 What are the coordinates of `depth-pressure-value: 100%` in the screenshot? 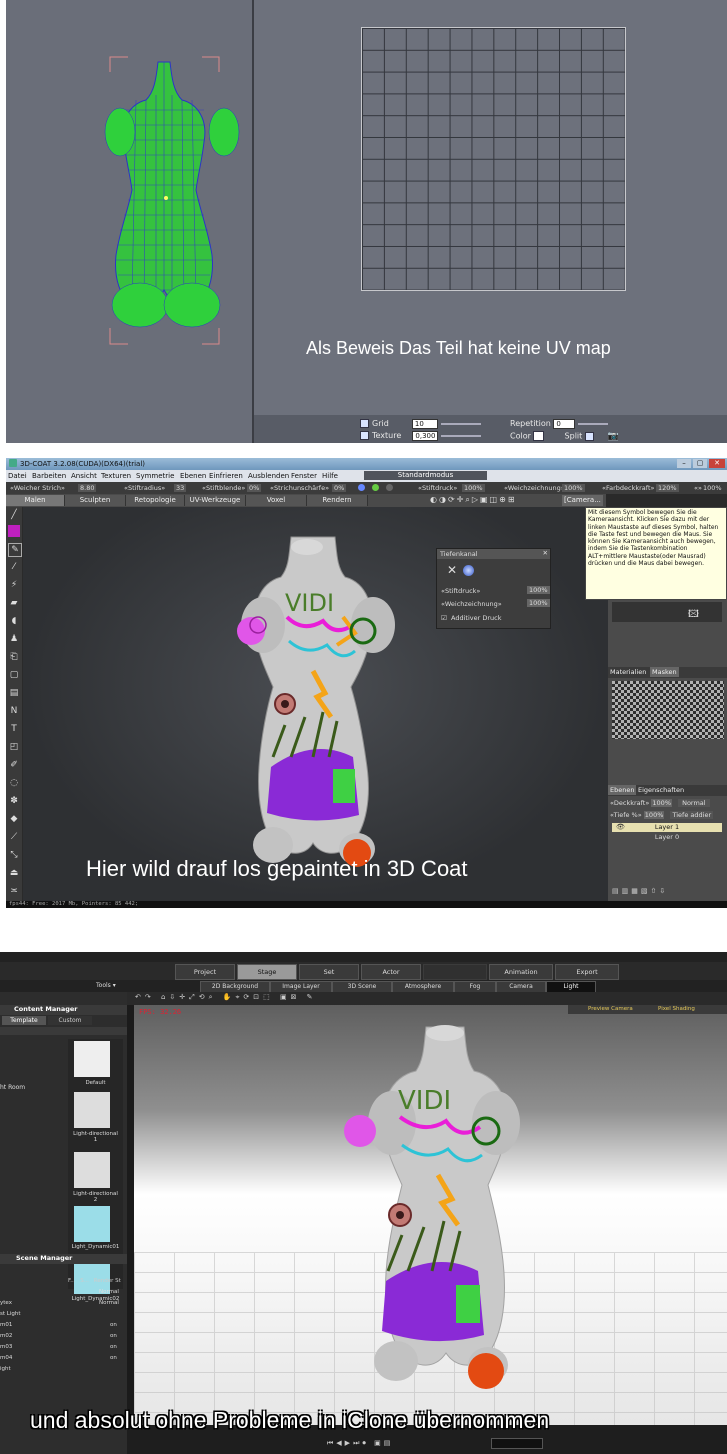 It's located at (538, 590).